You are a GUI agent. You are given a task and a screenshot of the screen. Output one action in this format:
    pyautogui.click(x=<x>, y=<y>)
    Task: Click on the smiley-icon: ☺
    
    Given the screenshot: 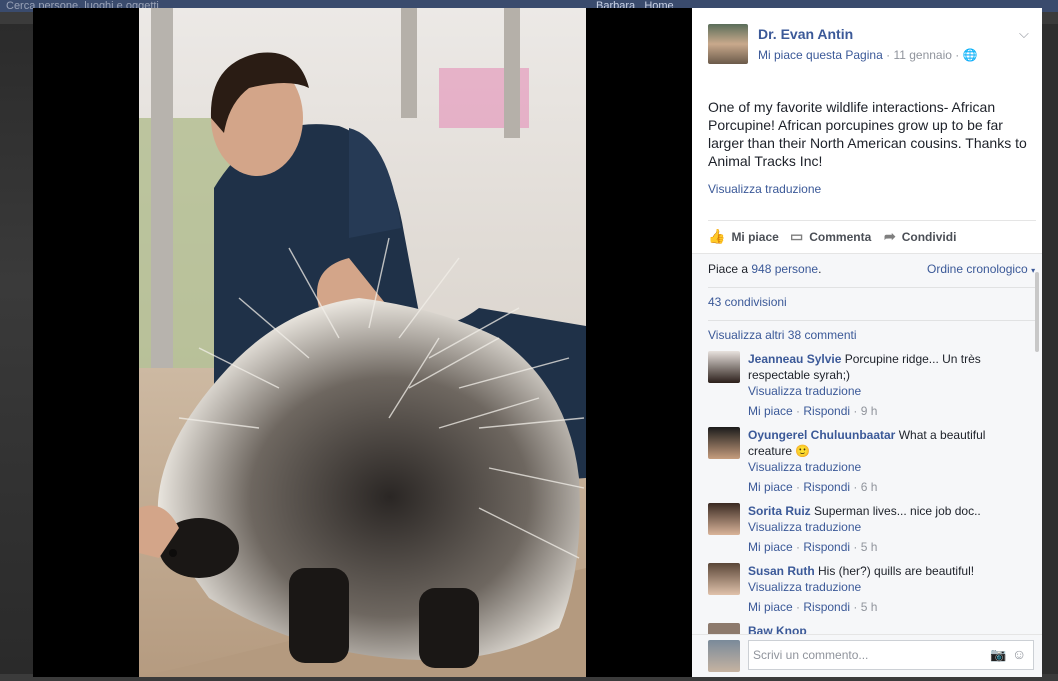 What is the action you would take?
    pyautogui.click(x=1019, y=654)
    